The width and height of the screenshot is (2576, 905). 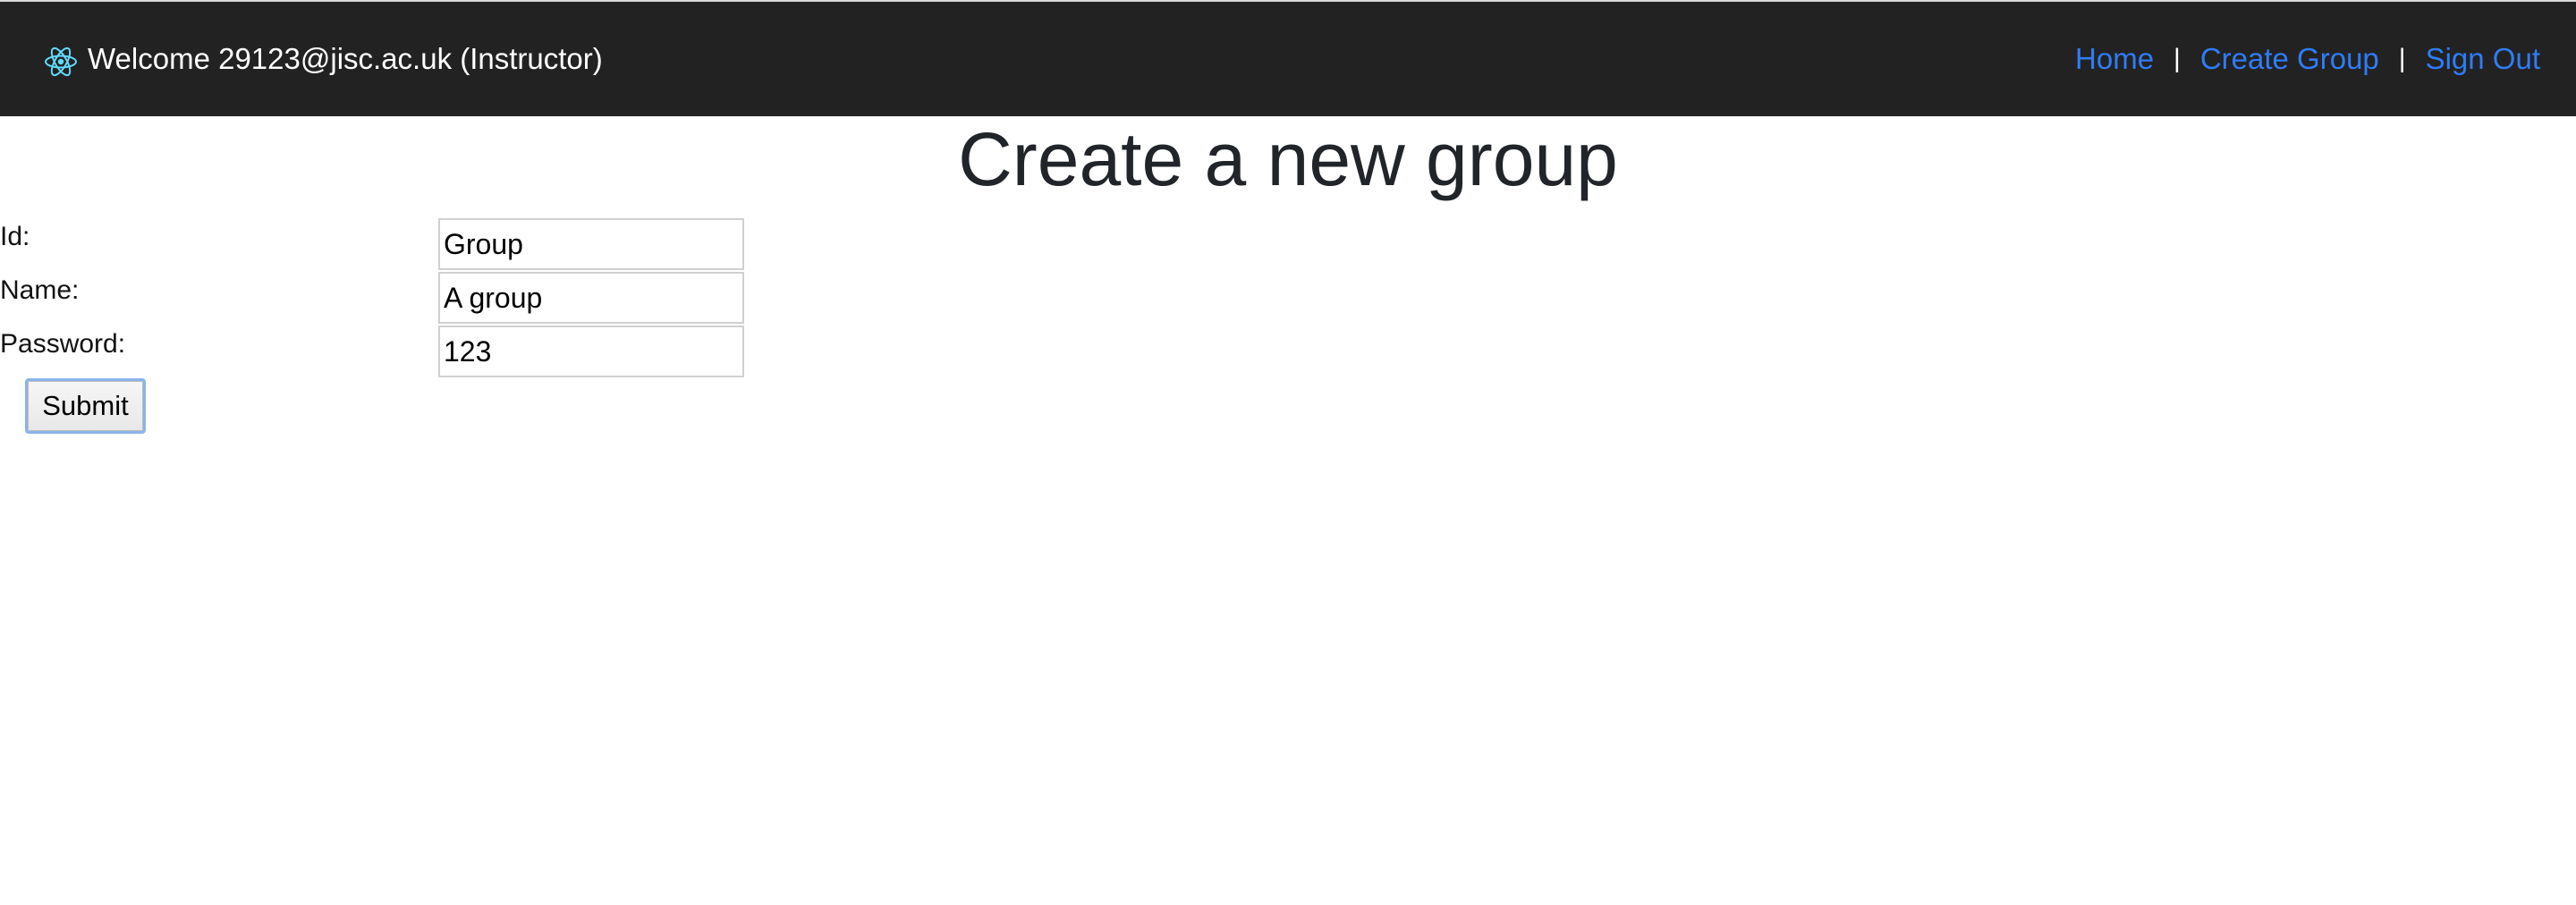 What do you see at coordinates (2483, 59) in the screenshot?
I see `nav-link-sign-out: Sign Out` at bounding box center [2483, 59].